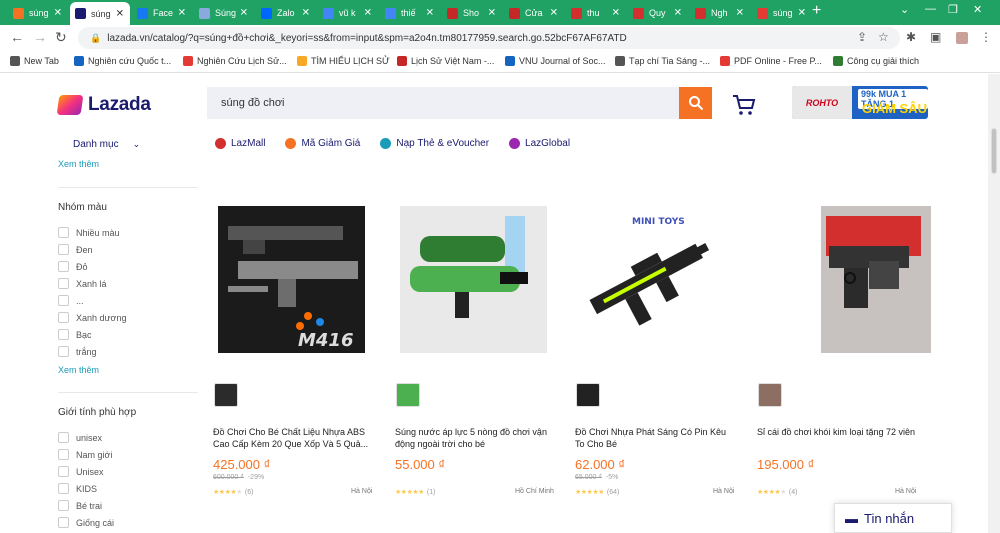 Image resolution: width=1000 pixels, height=533 pixels. Describe the element at coordinates (75, 334) in the screenshot. I see `filter-option: Bạc` at that location.